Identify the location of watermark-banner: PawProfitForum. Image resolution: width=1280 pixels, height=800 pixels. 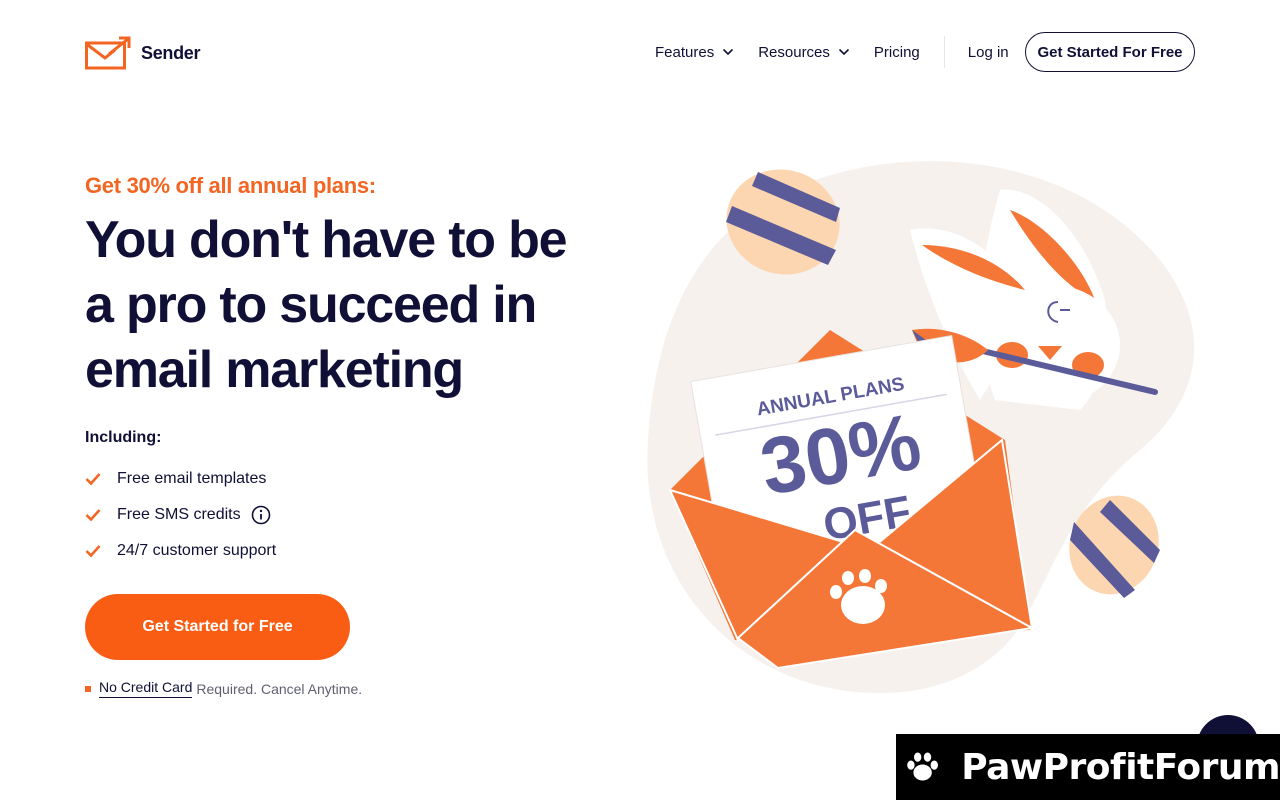
(1088, 767).